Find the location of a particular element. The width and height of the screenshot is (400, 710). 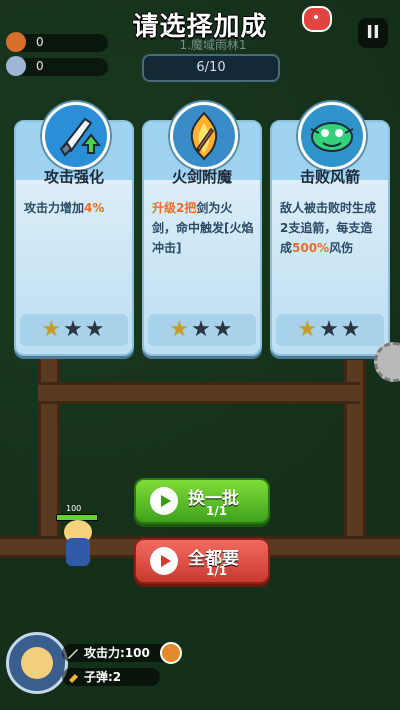

wind-arrow-icon is located at coordinates (332, 136).